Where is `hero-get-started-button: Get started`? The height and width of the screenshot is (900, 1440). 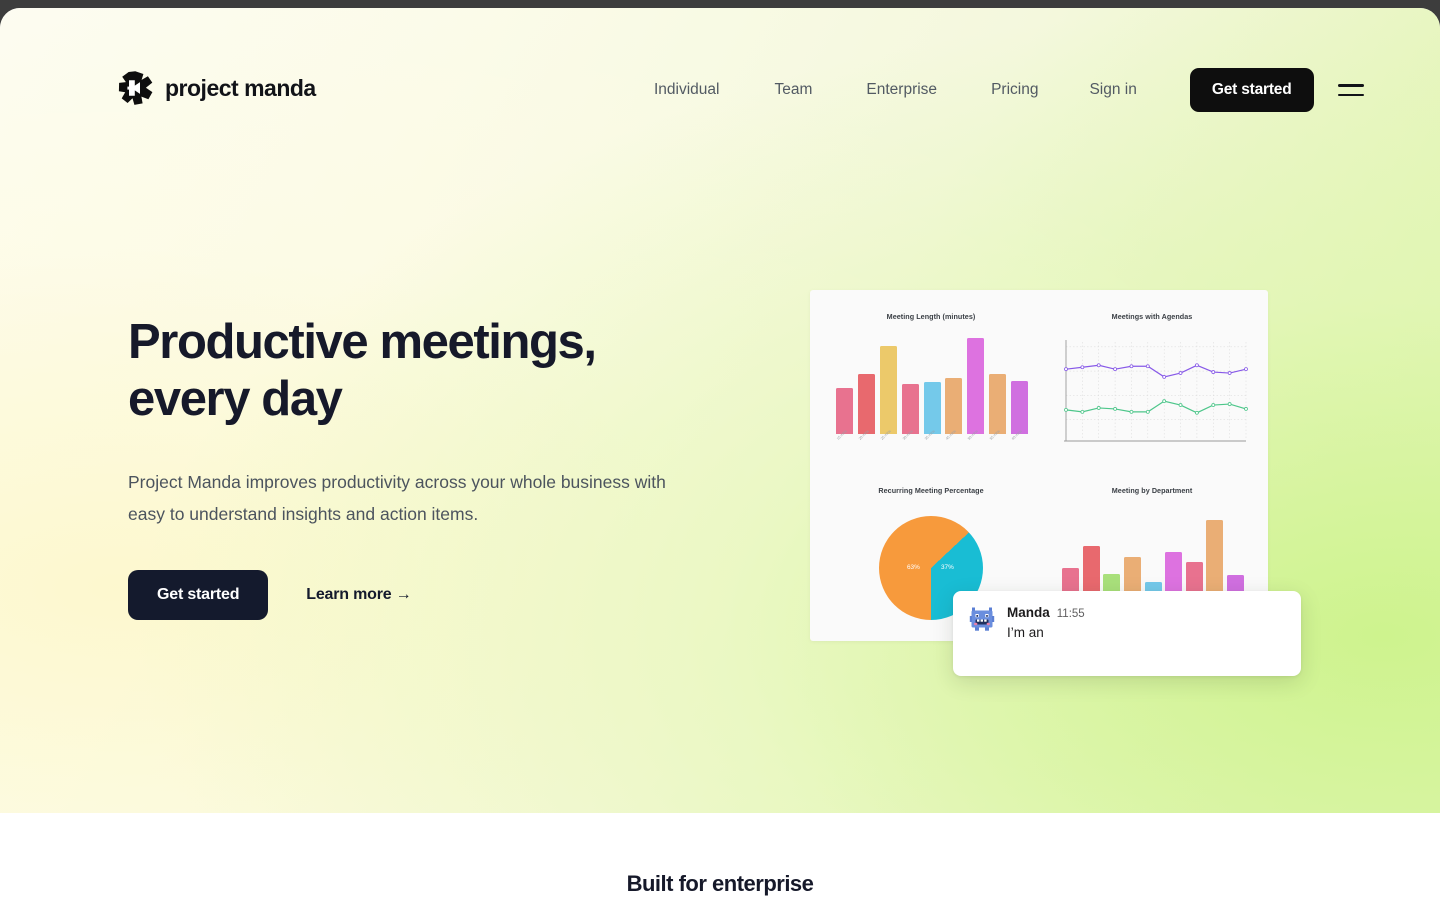 hero-get-started-button: Get started is located at coordinates (198, 595).